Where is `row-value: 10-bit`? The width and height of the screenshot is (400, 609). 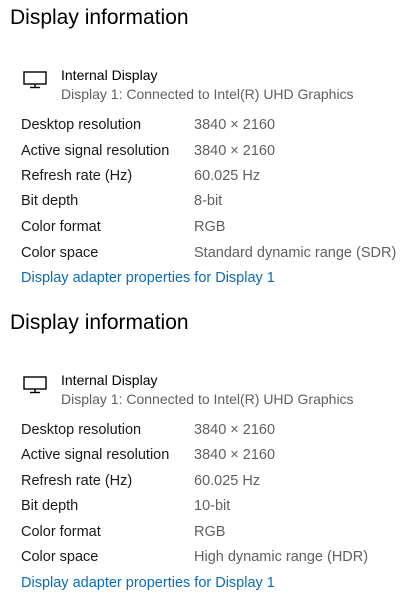
row-value: 10-bit is located at coordinates (212, 506).